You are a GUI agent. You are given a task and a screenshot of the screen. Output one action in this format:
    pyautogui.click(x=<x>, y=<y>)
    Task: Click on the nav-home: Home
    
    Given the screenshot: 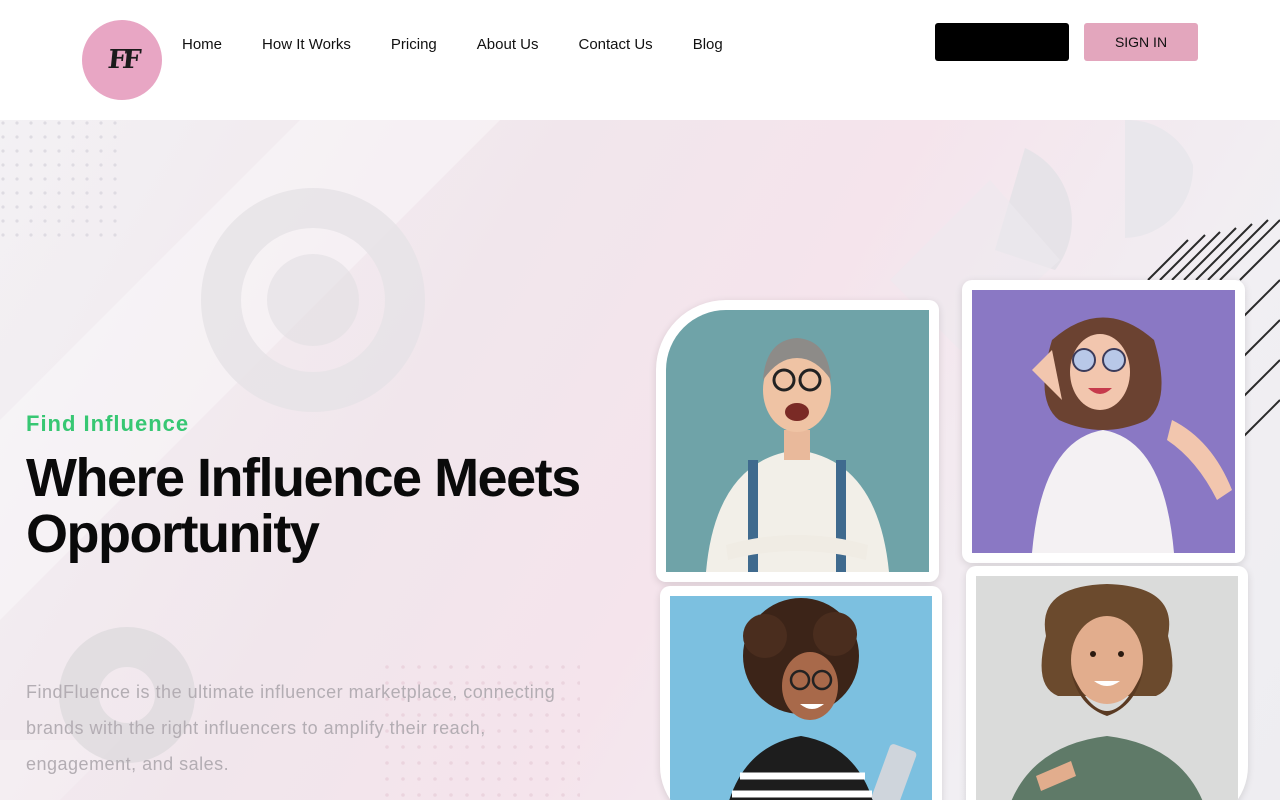 What is the action you would take?
    pyautogui.click(x=202, y=45)
    